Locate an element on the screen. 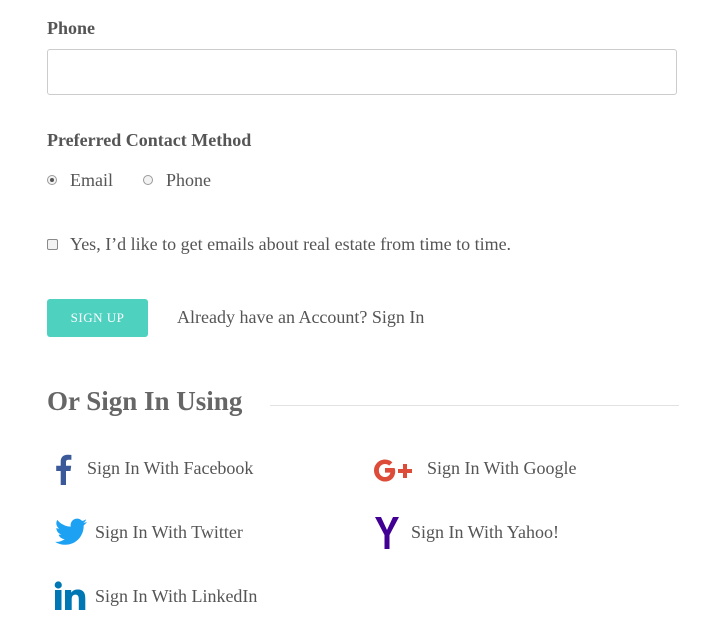 This screenshot has height=644, width=726. yahoo-icon is located at coordinates (387, 533).